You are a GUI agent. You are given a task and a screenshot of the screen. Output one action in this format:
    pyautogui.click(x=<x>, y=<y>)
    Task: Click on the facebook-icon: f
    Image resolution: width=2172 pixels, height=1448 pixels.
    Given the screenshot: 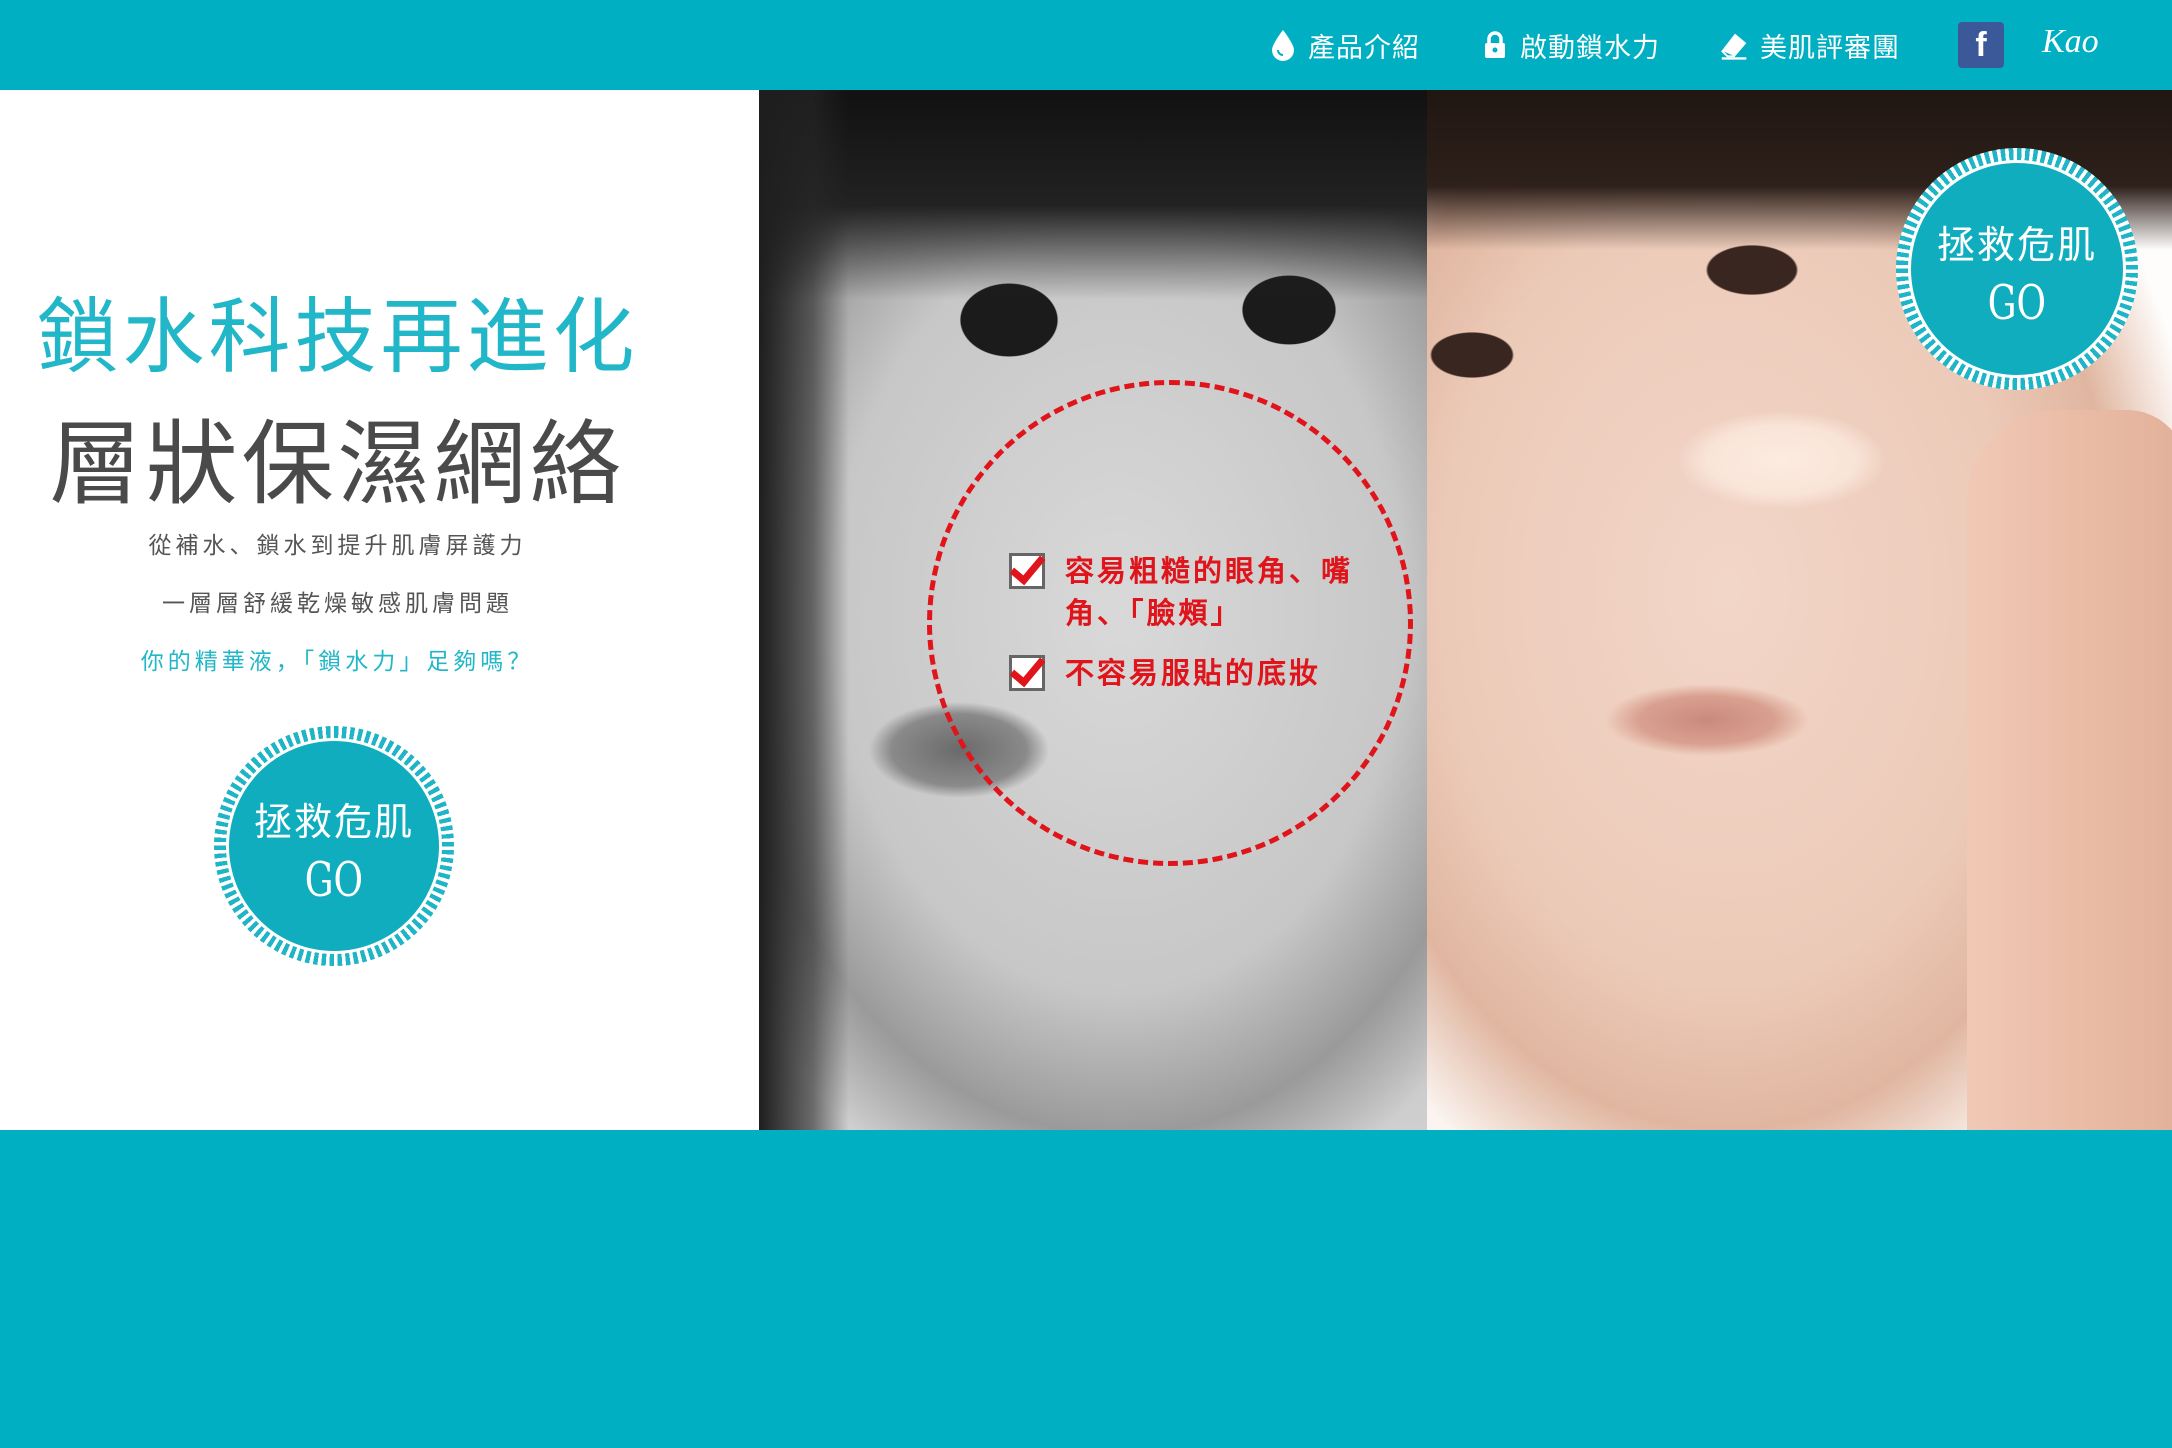 What is the action you would take?
    pyautogui.click(x=1981, y=45)
    